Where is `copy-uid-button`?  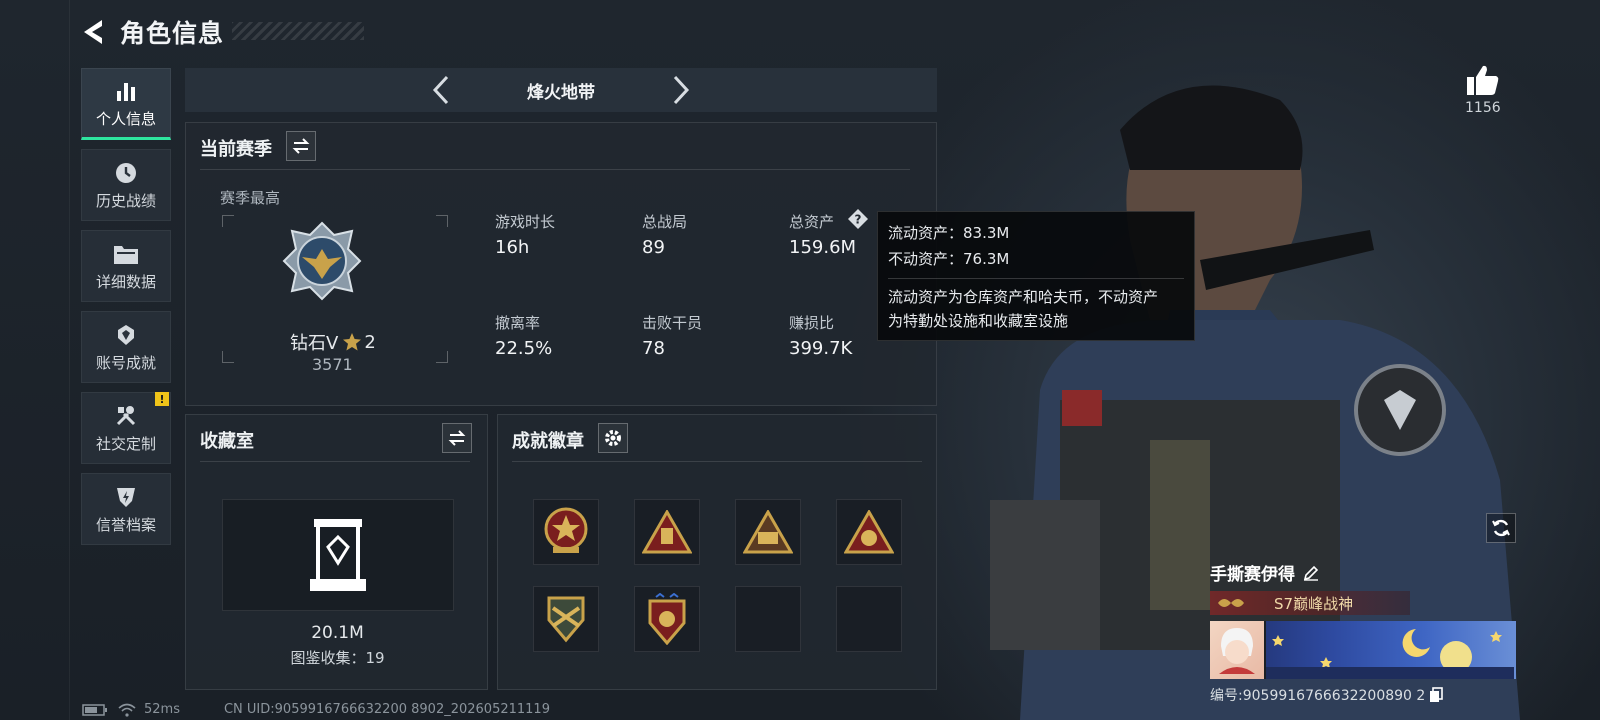
copy-uid-button is located at coordinates (1436, 695).